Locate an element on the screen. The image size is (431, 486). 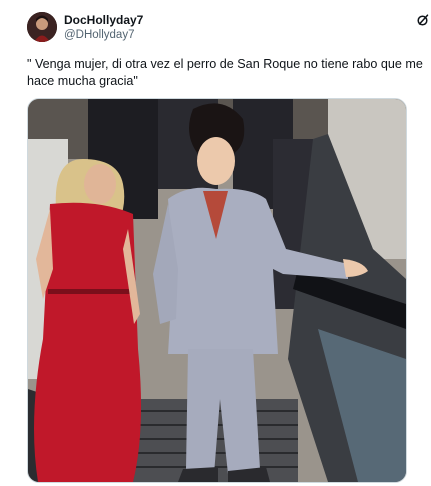
avatar-image is located at coordinates (42, 27).